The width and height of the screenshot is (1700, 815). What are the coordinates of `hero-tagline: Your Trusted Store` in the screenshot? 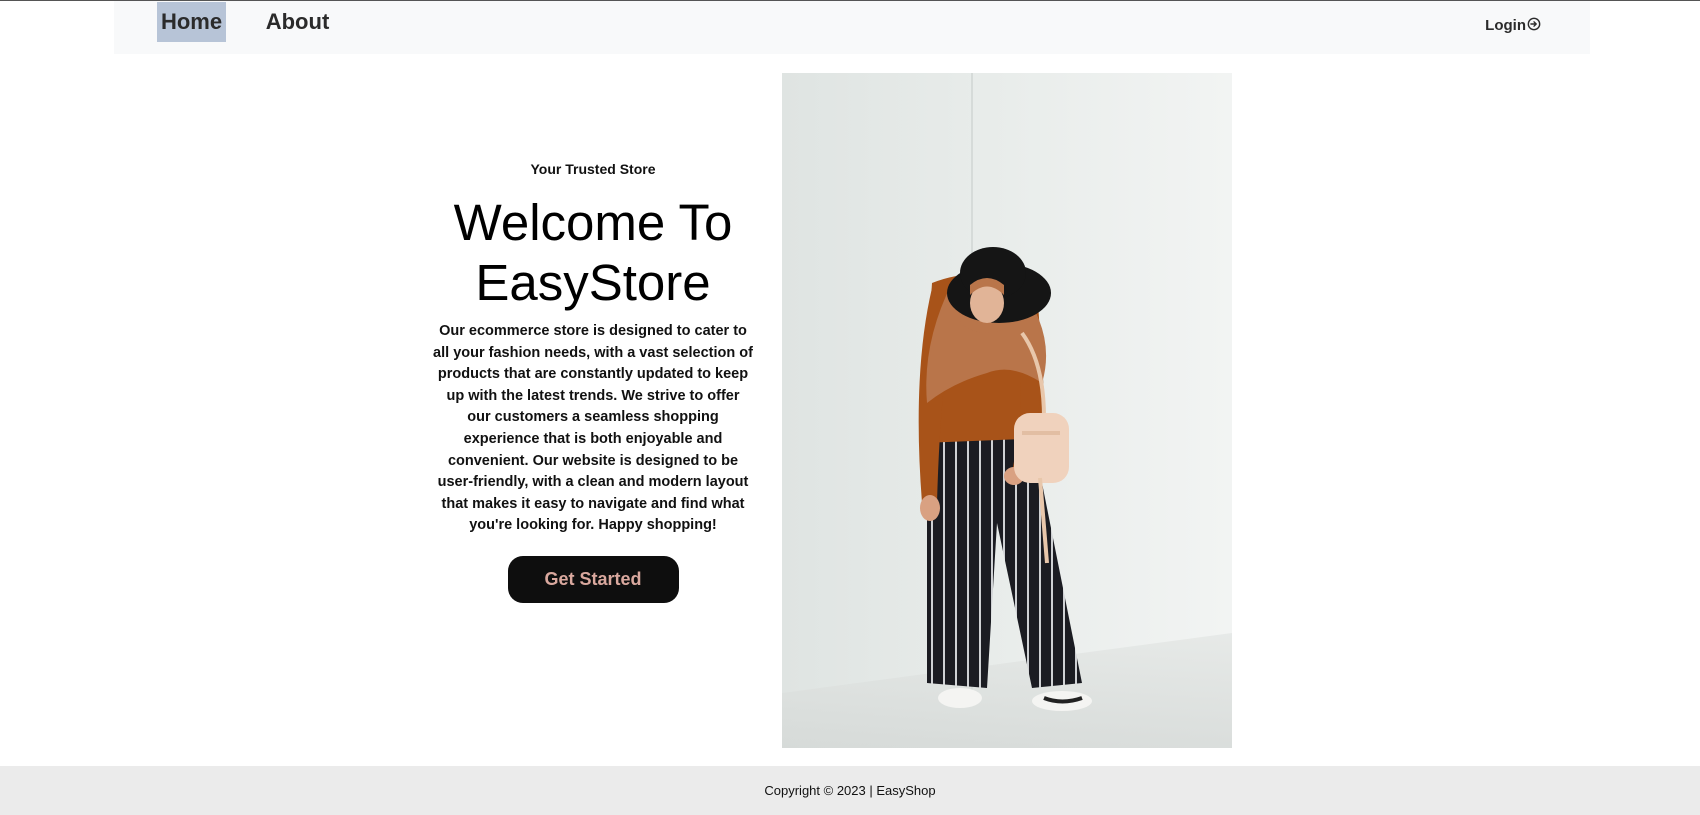 It's located at (593, 169).